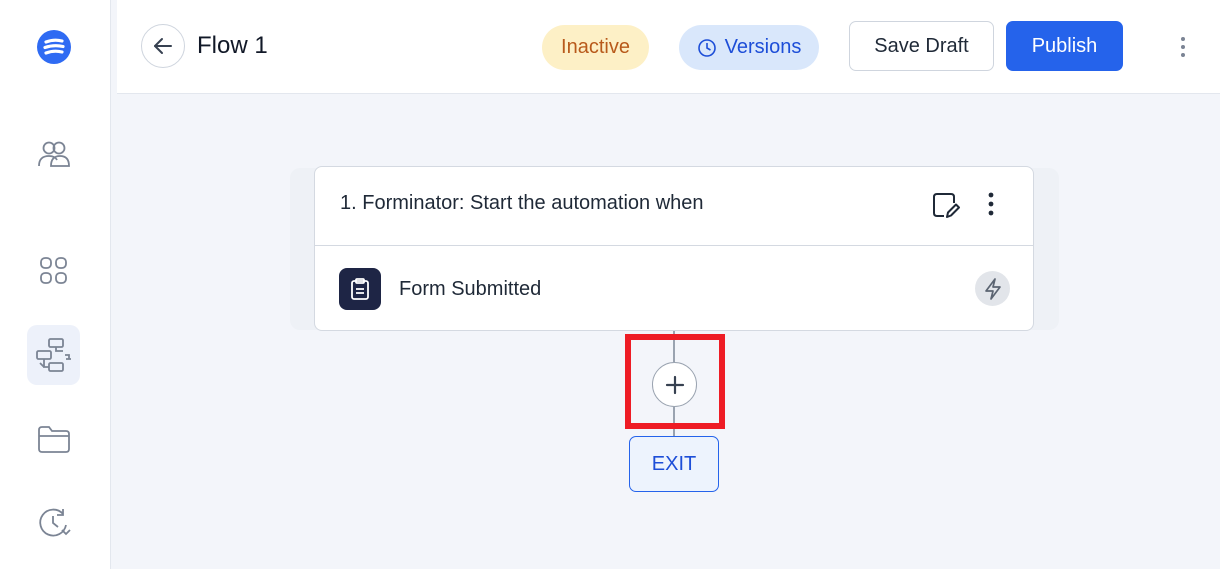  I want to click on edit-trigger-button, so click(946, 206).